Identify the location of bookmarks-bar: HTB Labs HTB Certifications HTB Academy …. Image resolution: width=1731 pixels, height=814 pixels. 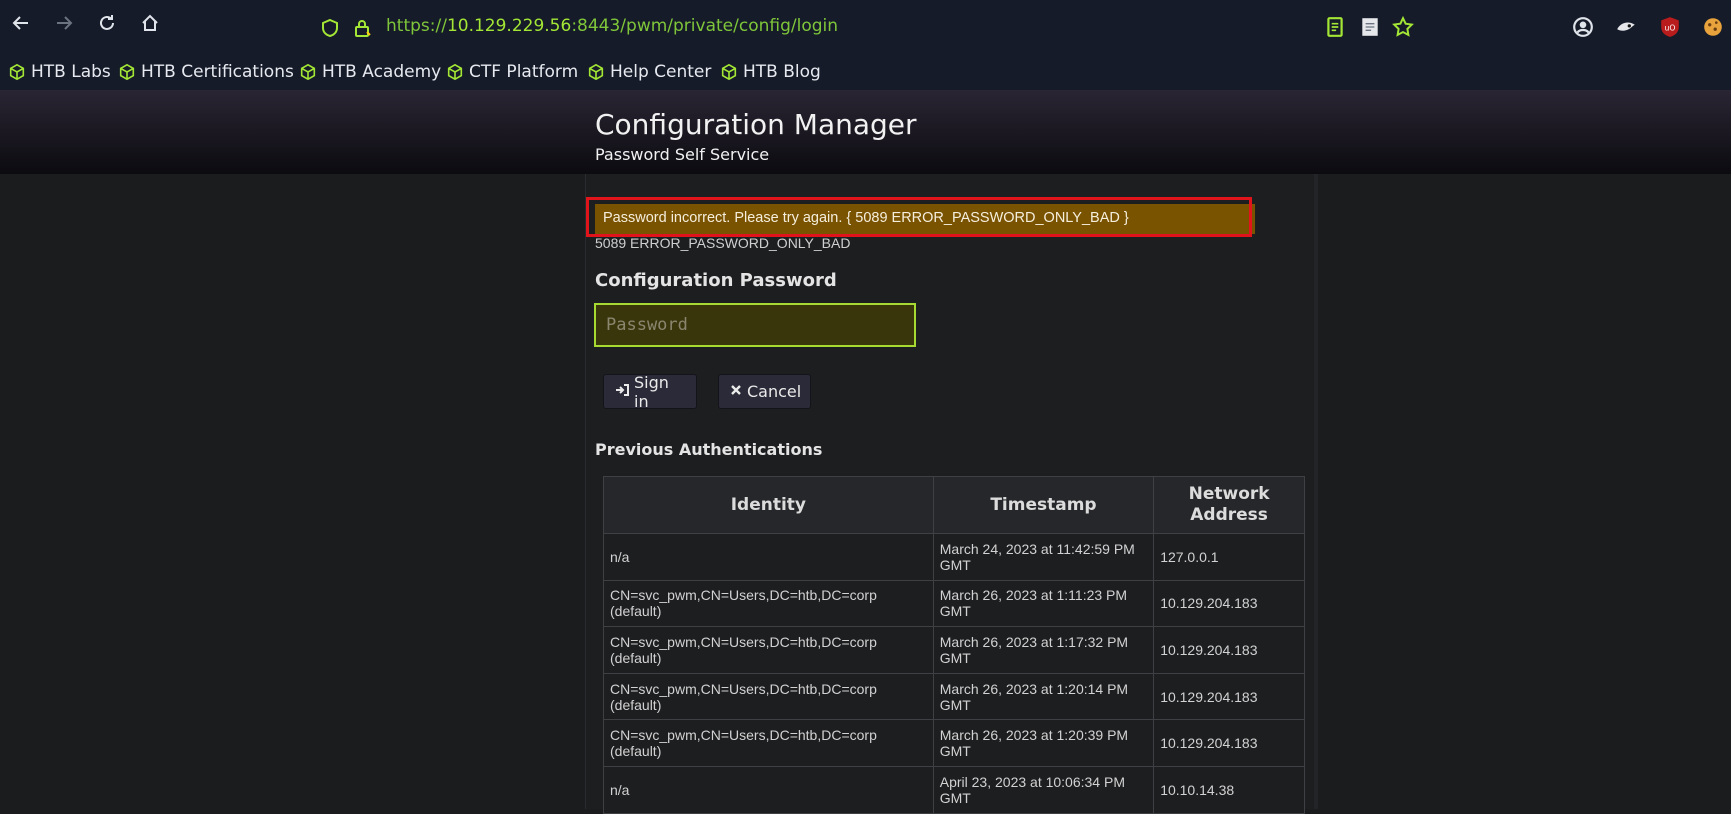
(865, 72).